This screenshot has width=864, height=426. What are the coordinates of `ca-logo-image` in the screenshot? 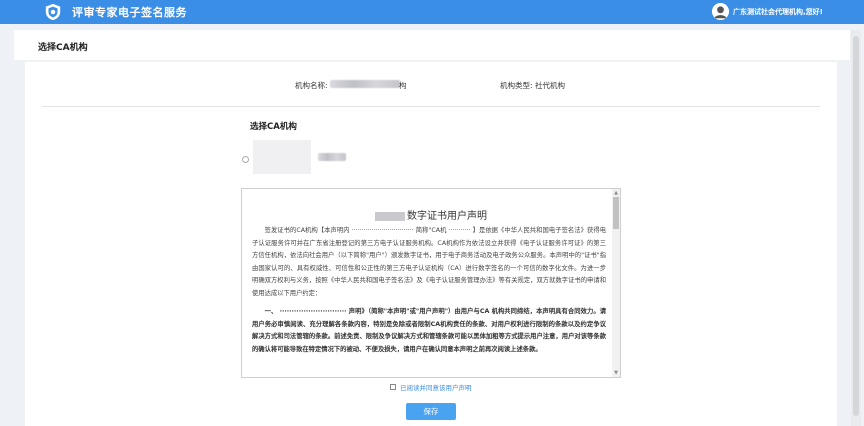 It's located at (282, 157).